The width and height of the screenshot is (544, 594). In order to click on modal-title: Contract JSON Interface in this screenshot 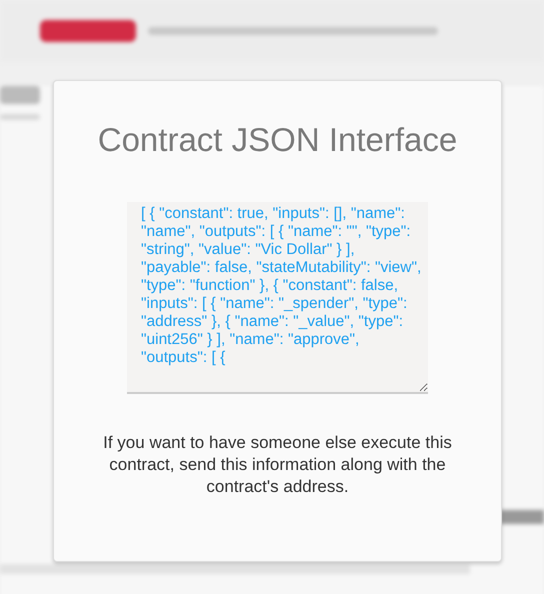, I will do `click(278, 140)`.